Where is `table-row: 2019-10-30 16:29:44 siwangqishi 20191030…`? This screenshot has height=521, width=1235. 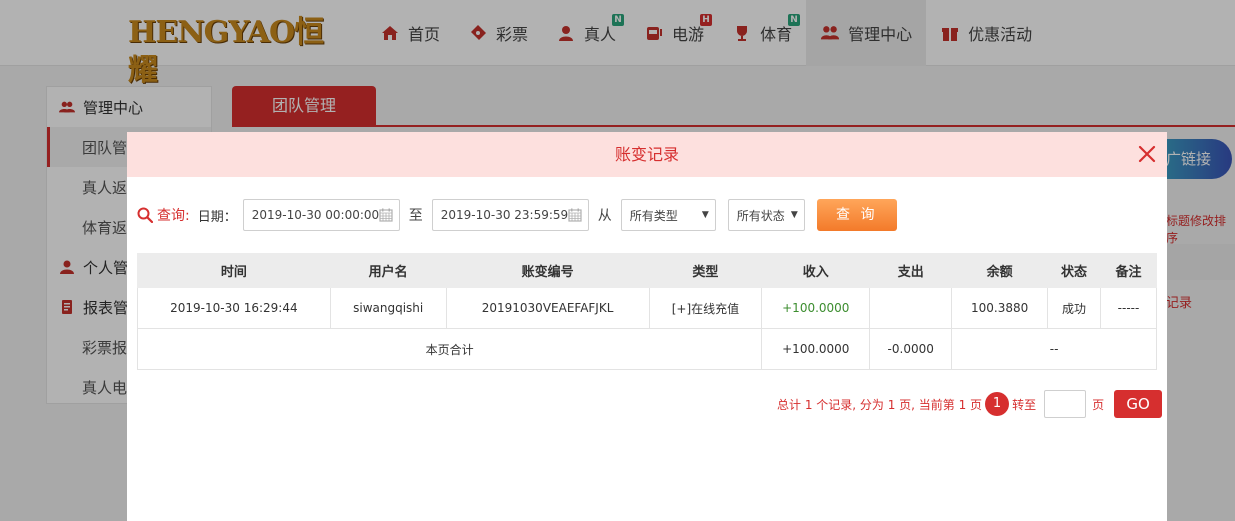 table-row: 2019-10-30 16:29:44 siwangqishi 20191030… is located at coordinates (647, 308).